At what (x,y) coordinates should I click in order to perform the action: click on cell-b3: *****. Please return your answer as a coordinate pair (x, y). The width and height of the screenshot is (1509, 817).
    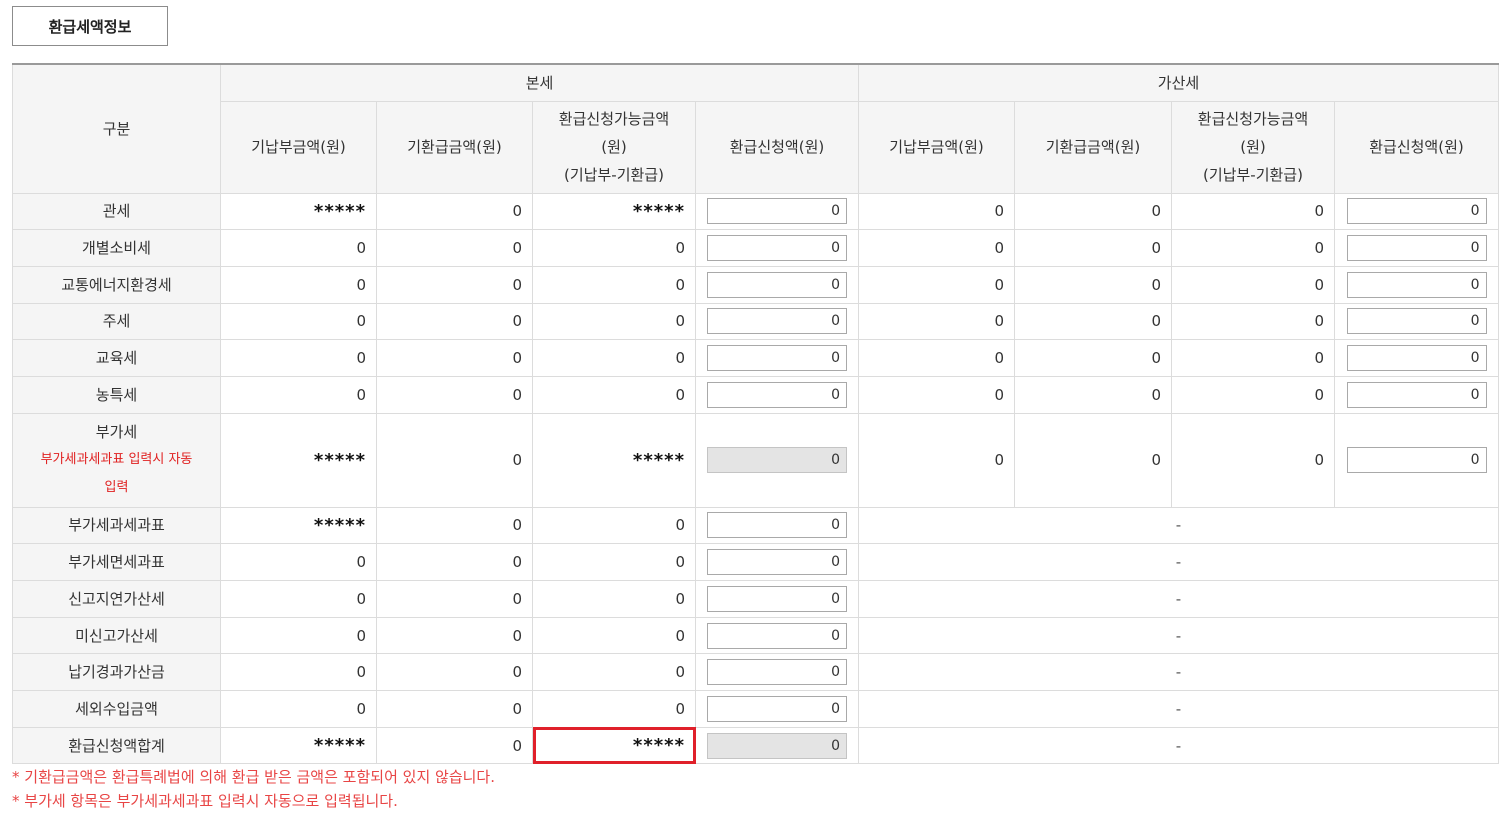
    Looking at the image, I should click on (614, 460).